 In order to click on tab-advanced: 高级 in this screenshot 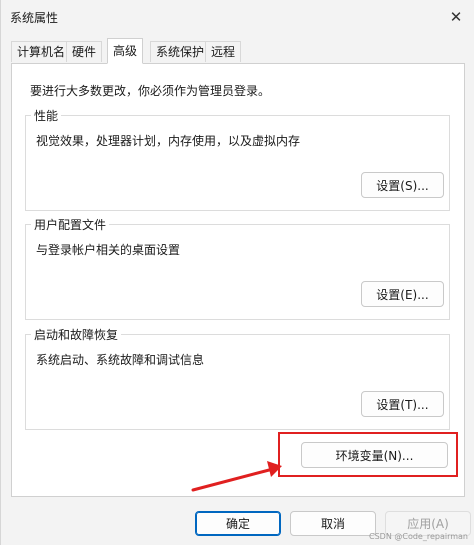, I will do `click(125, 51)`.